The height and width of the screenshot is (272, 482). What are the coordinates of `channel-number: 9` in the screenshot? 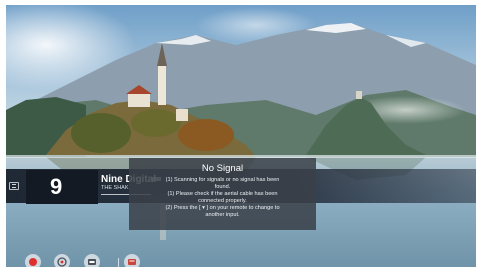 It's located at (56, 186).